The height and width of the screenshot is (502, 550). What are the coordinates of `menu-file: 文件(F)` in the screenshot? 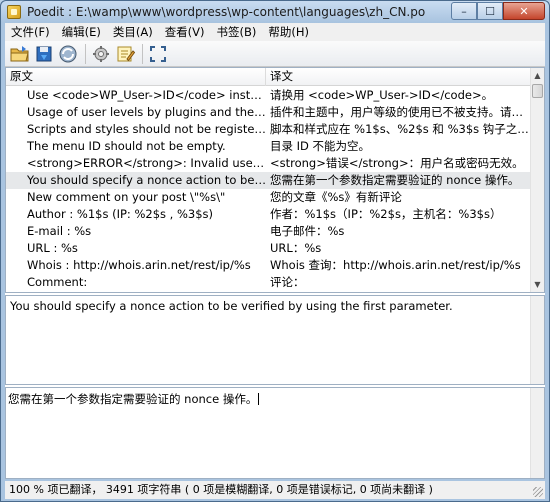 It's located at (30, 32).